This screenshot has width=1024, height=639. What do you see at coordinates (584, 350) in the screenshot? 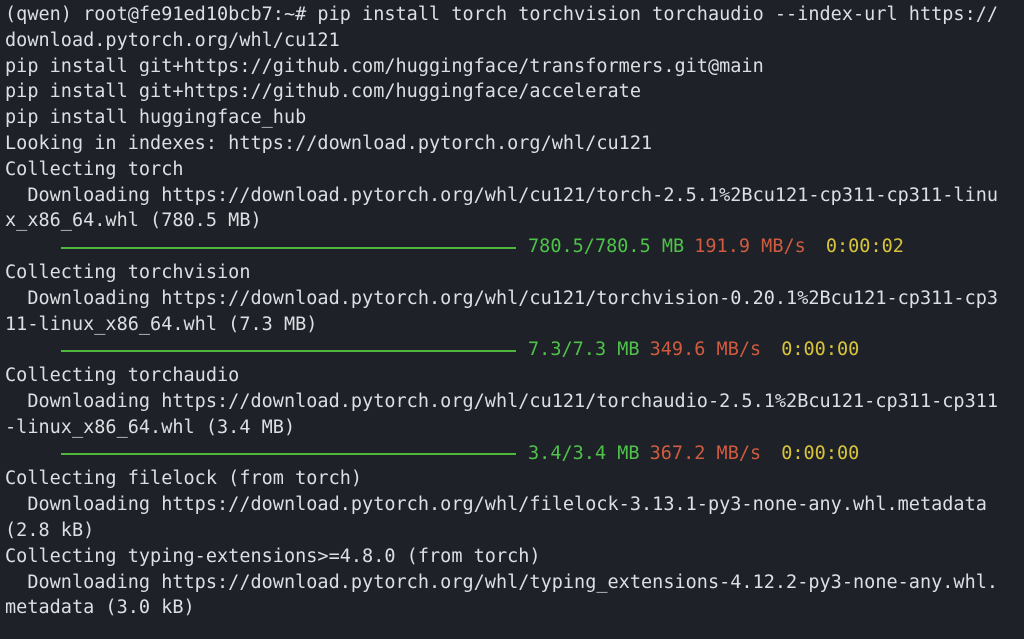
I see `download-size: 7.3/7.3 MB` at bounding box center [584, 350].